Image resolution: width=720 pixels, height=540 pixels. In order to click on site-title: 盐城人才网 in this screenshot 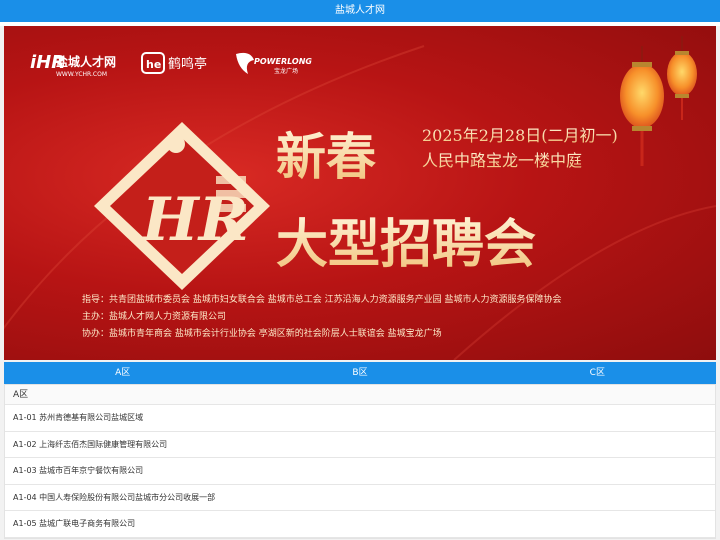, I will do `click(360, 10)`.